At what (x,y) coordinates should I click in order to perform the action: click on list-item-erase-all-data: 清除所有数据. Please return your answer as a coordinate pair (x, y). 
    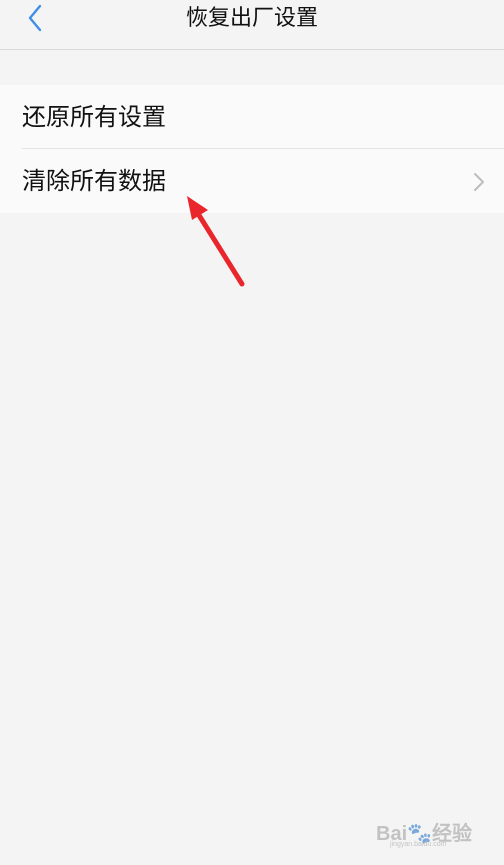
    Looking at the image, I should click on (252, 181).